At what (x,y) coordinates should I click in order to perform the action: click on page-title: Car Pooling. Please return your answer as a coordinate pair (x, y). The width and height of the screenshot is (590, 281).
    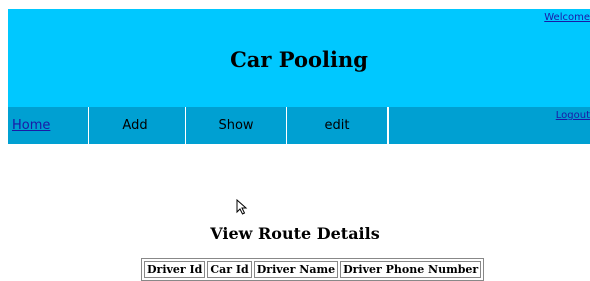
    Looking at the image, I should click on (299, 59).